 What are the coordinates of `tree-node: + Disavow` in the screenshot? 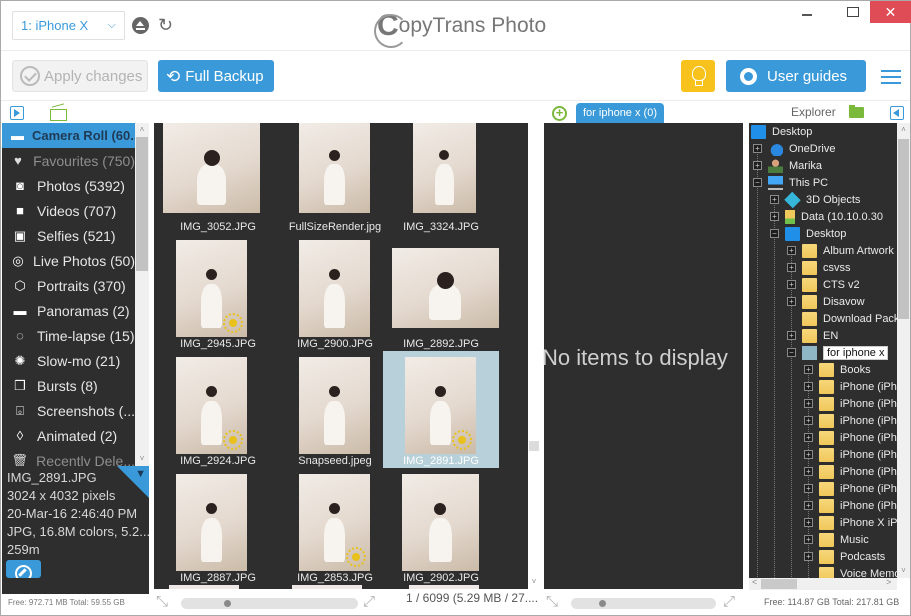 It's located at (826, 301).